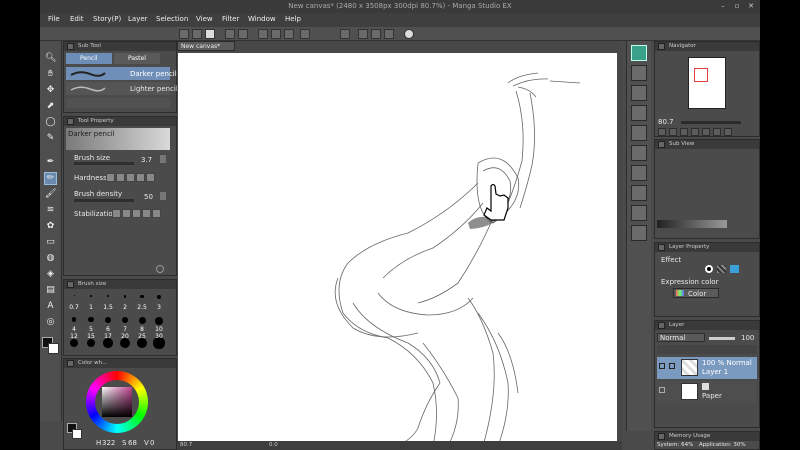 The image size is (800, 450). Describe the element at coordinates (737, 6) in the screenshot. I see `maximize-icon: ▫` at that location.